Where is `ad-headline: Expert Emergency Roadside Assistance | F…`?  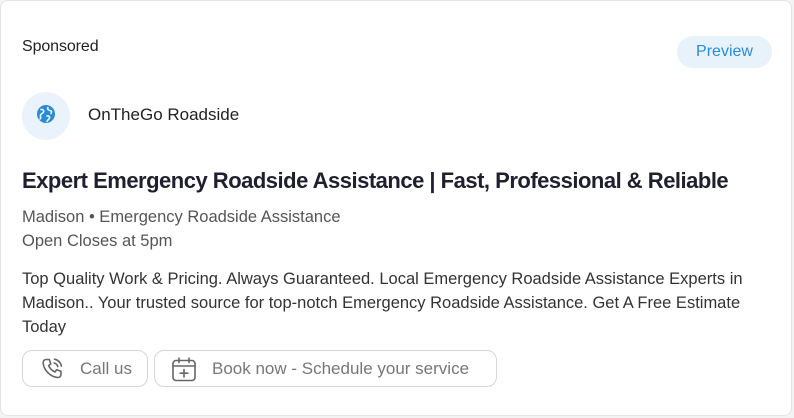 ad-headline: Expert Emergency Roadside Assistance | F… is located at coordinates (375, 181).